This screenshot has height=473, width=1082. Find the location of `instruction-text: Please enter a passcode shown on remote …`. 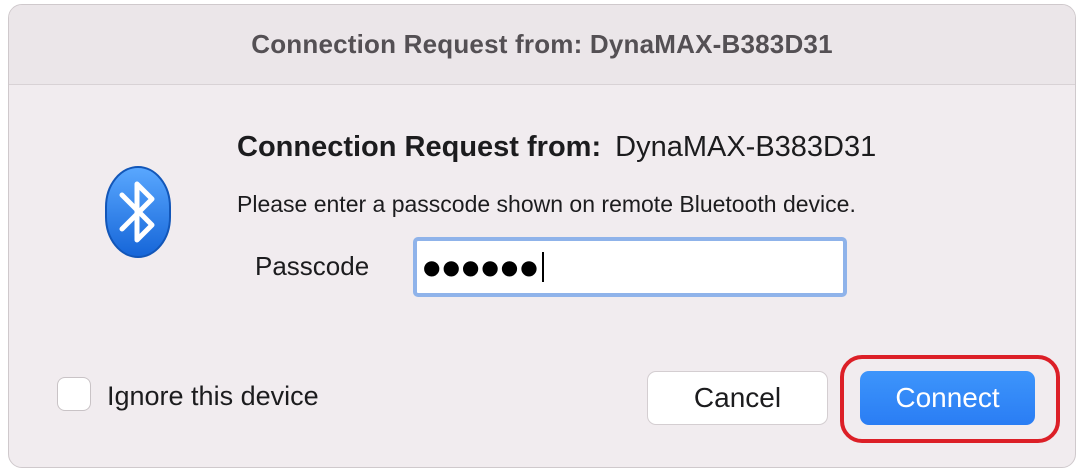

instruction-text: Please enter a passcode shown on remote … is located at coordinates (546, 204).